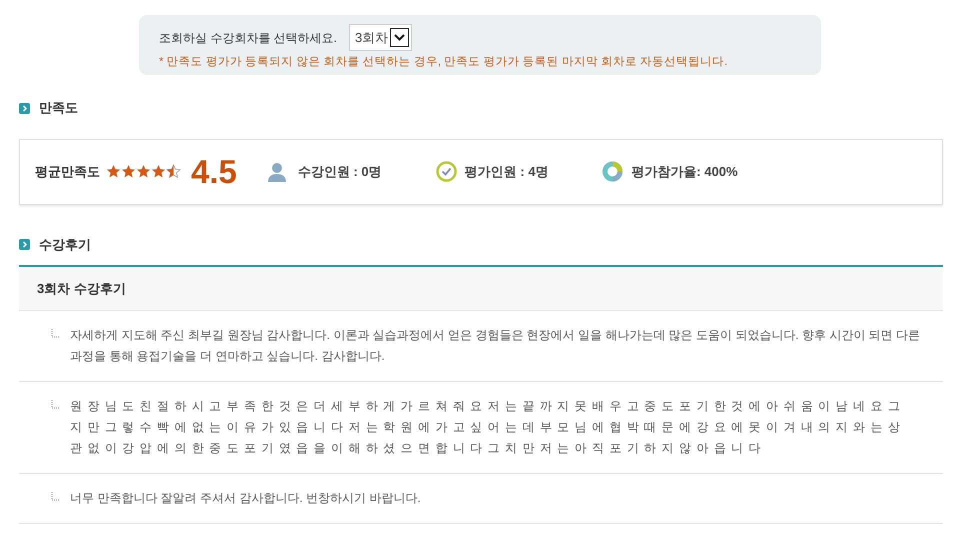  What do you see at coordinates (81, 289) in the screenshot?
I see `review-title: 3회차 수강후기` at bounding box center [81, 289].